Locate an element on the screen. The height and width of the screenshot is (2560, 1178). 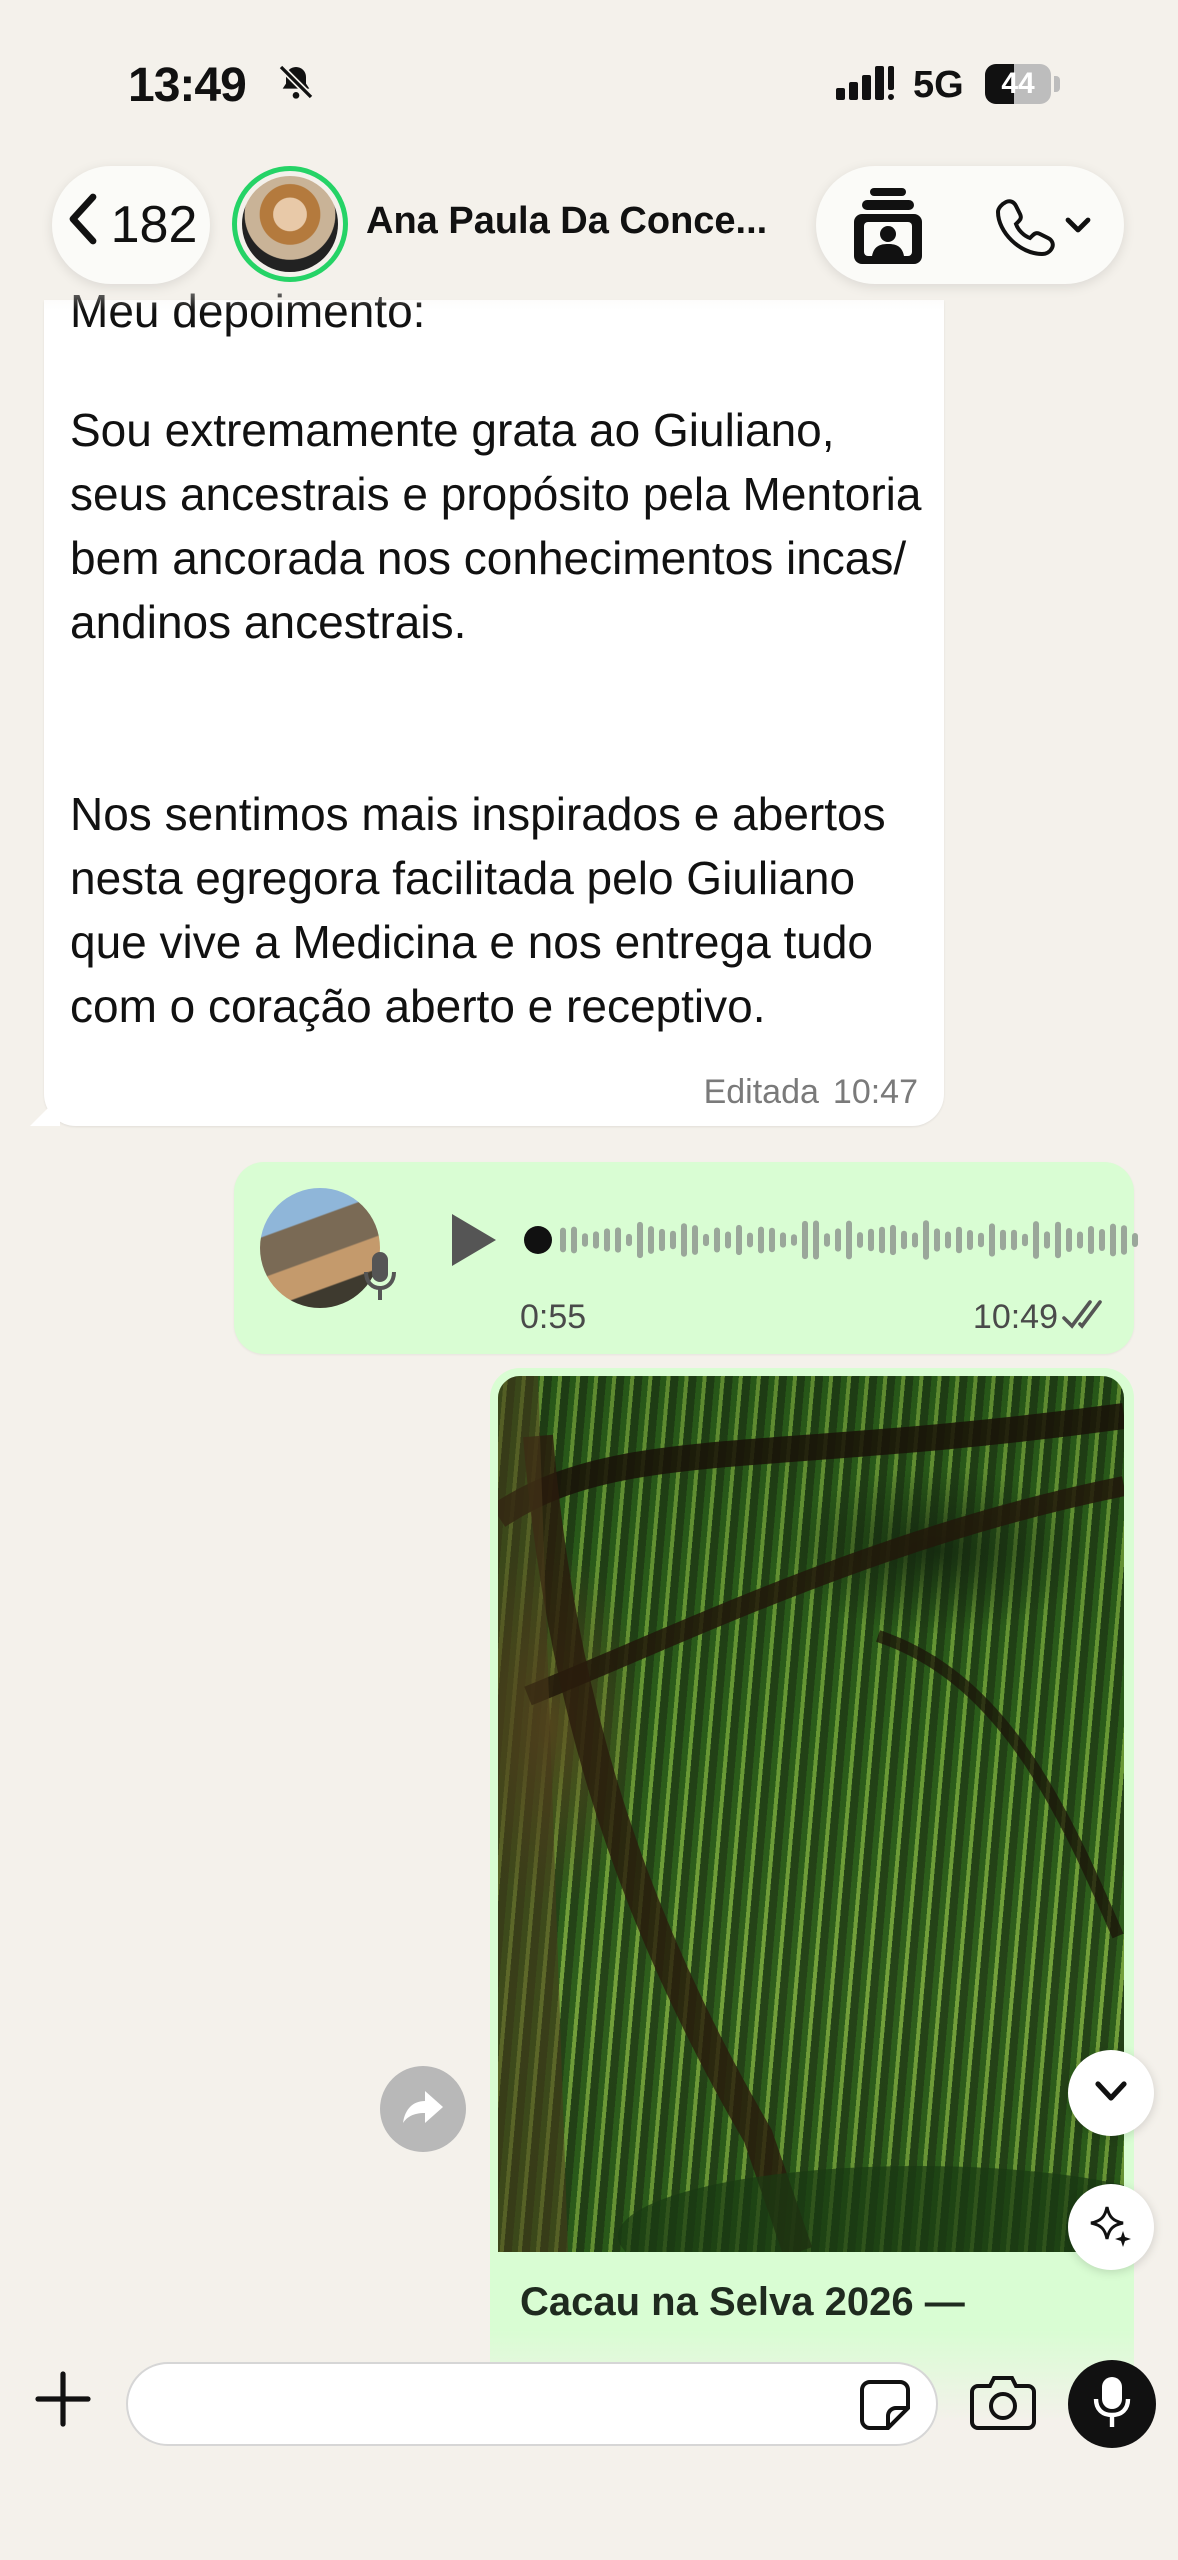
contact-avatar is located at coordinates (290, 224).